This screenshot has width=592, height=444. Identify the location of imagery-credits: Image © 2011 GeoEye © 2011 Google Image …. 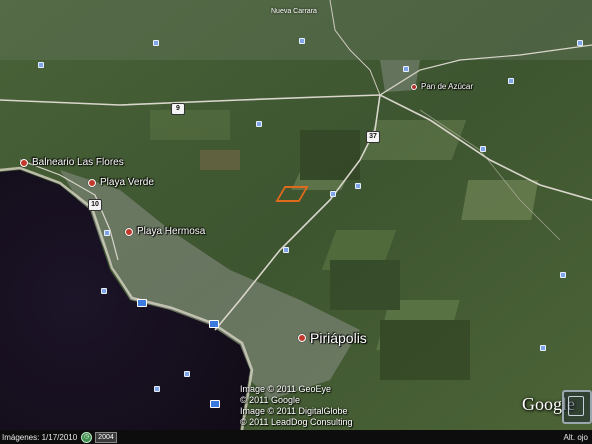
(296, 406).